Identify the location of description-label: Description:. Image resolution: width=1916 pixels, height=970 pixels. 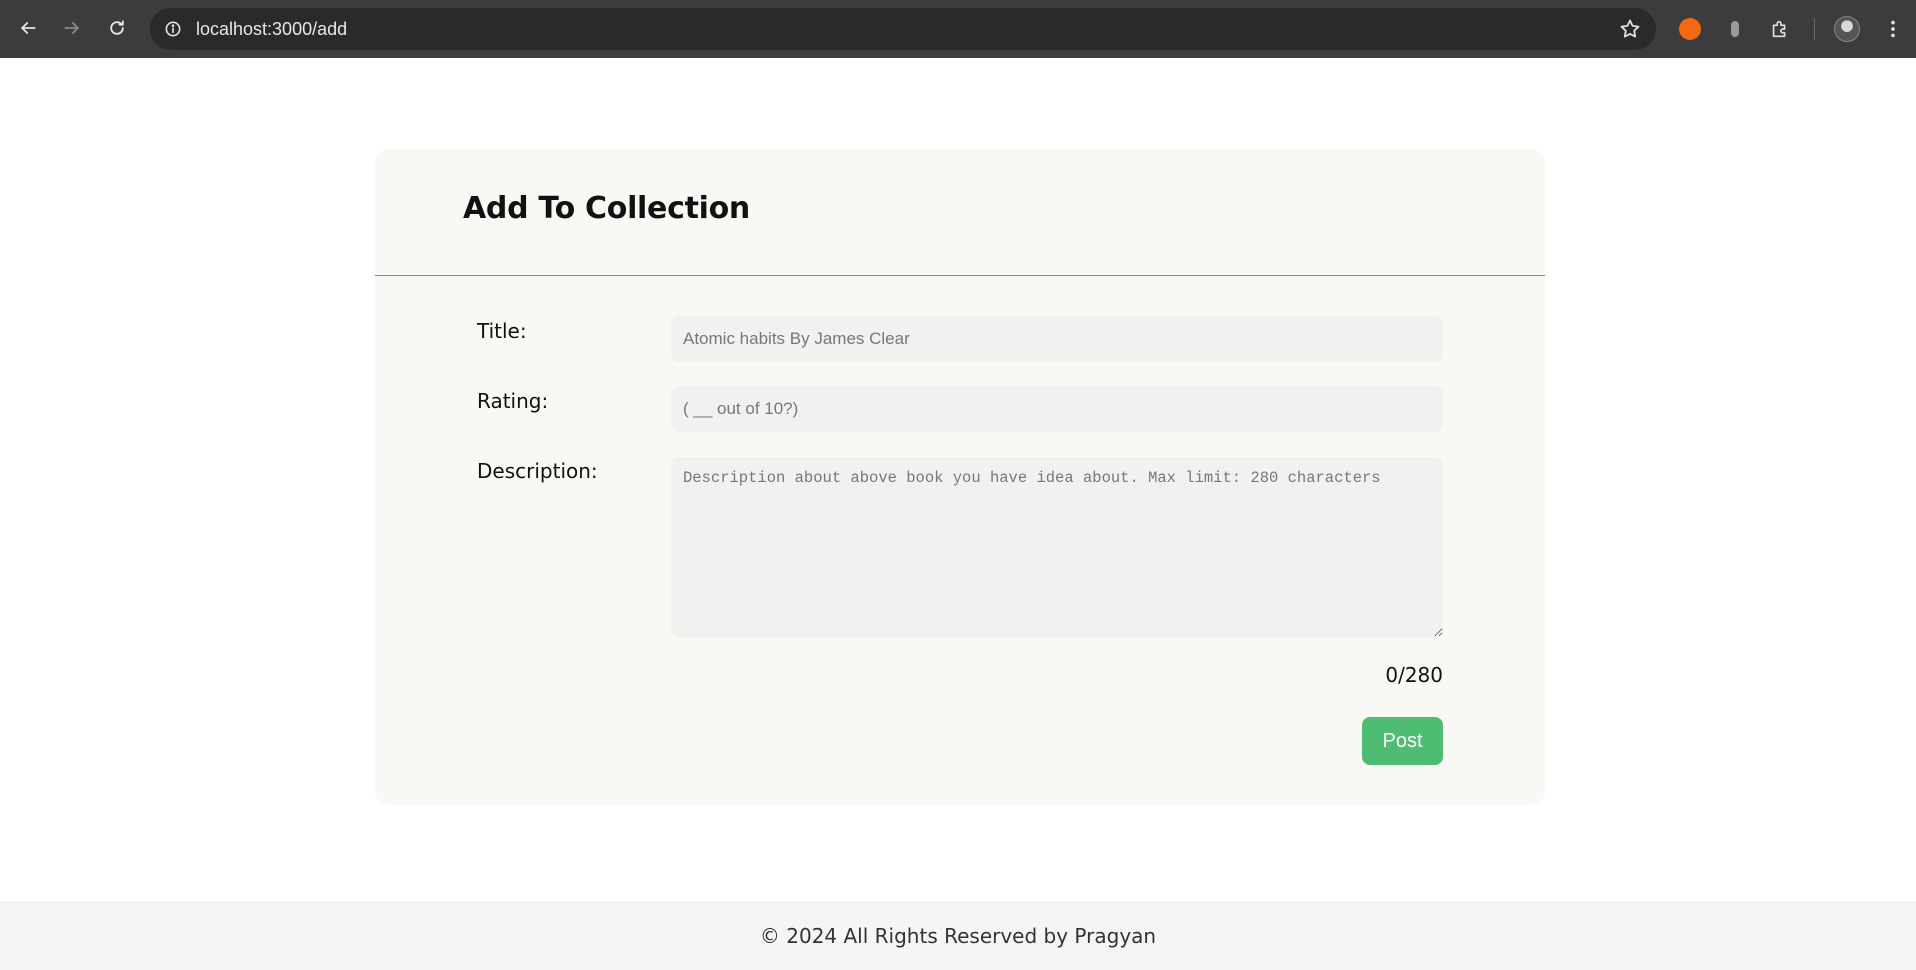
(537, 471).